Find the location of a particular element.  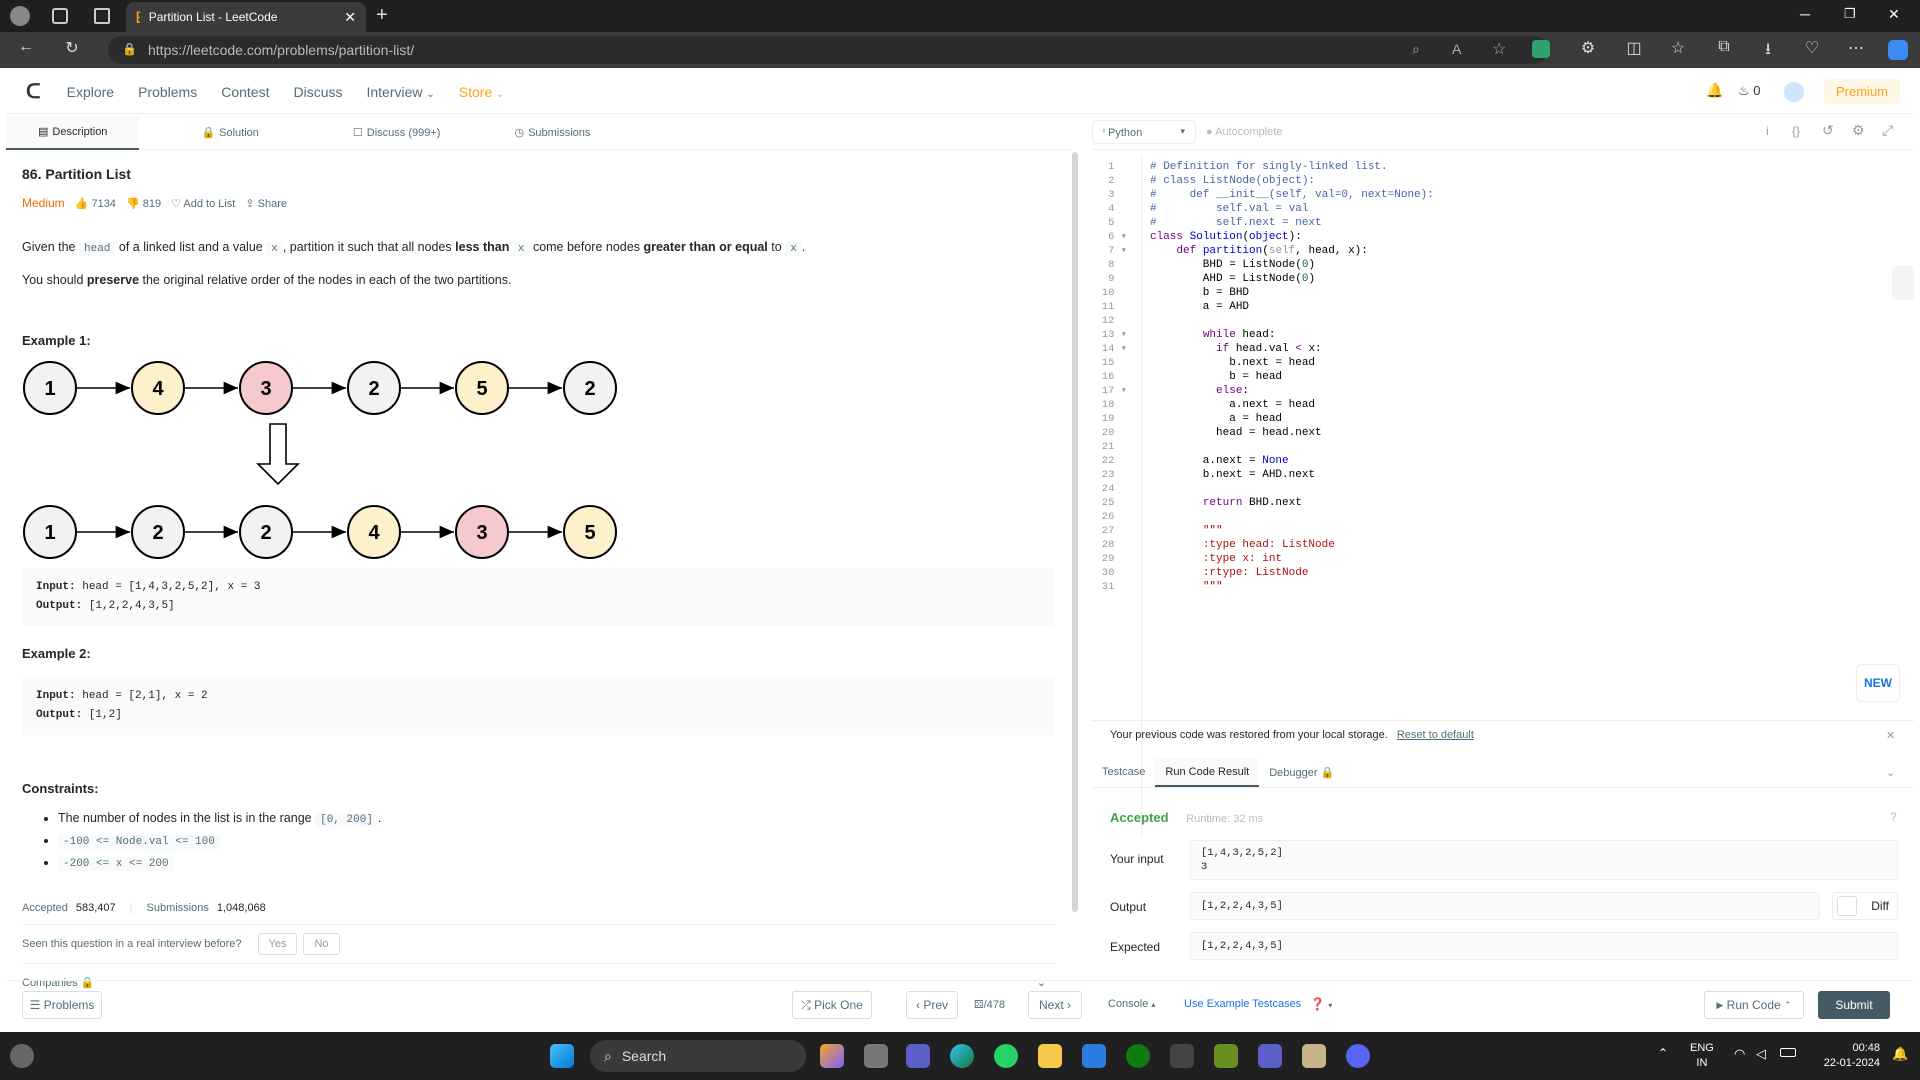

tab-debugger: Debugger 🔒 is located at coordinates (1301, 772).